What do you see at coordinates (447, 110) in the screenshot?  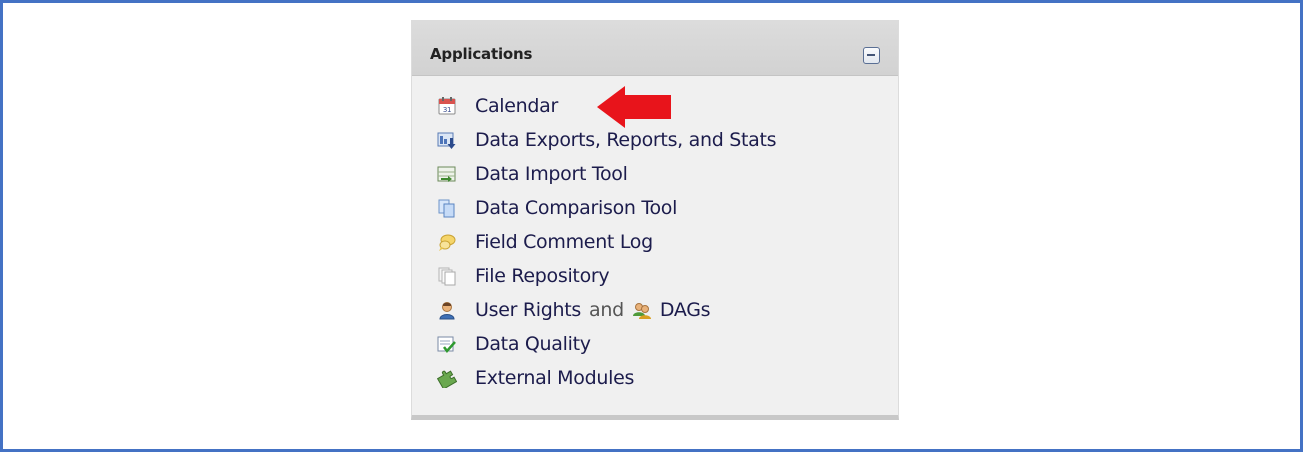 I see `svg-text: 31` at bounding box center [447, 110].